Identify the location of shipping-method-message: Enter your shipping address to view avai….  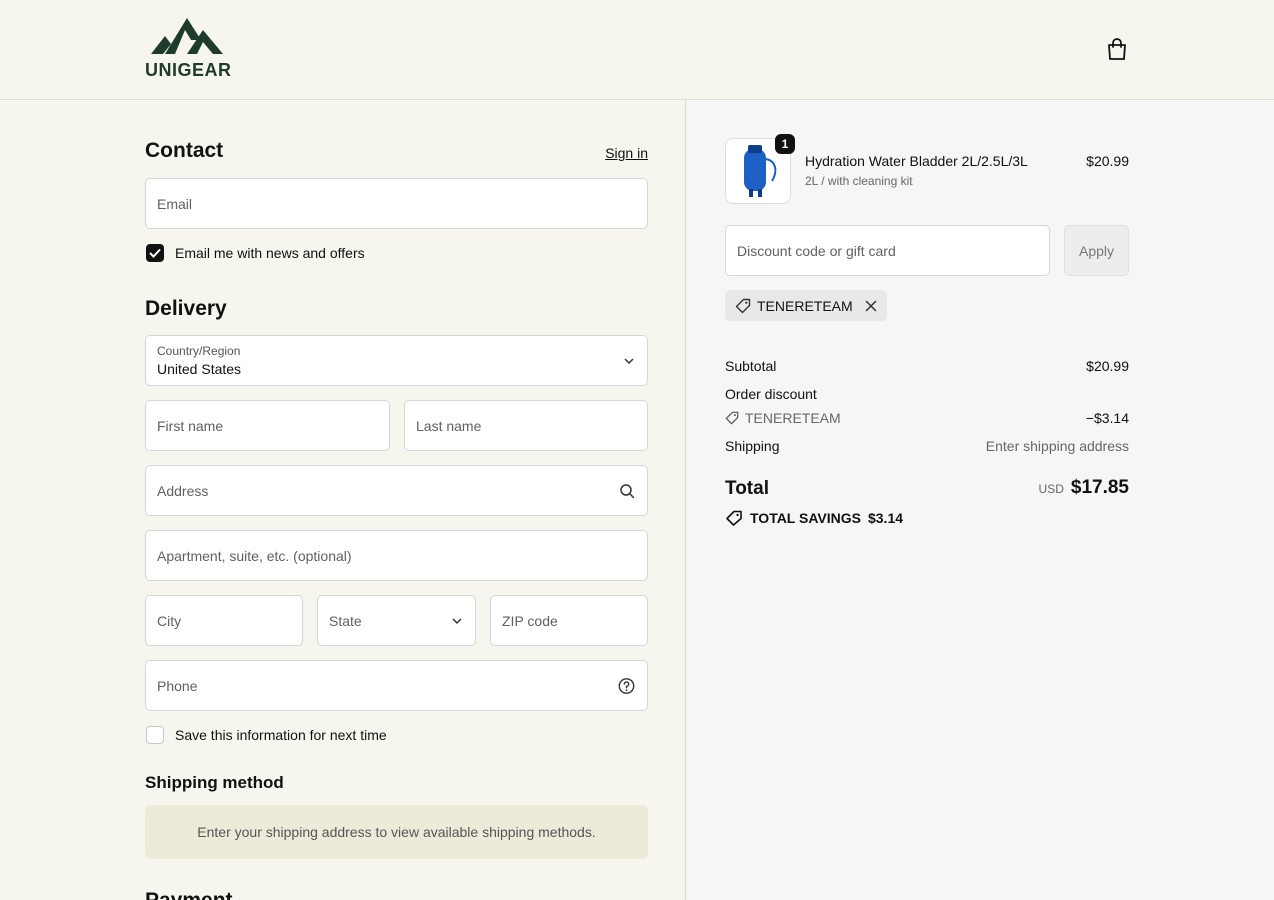
(396, 832).